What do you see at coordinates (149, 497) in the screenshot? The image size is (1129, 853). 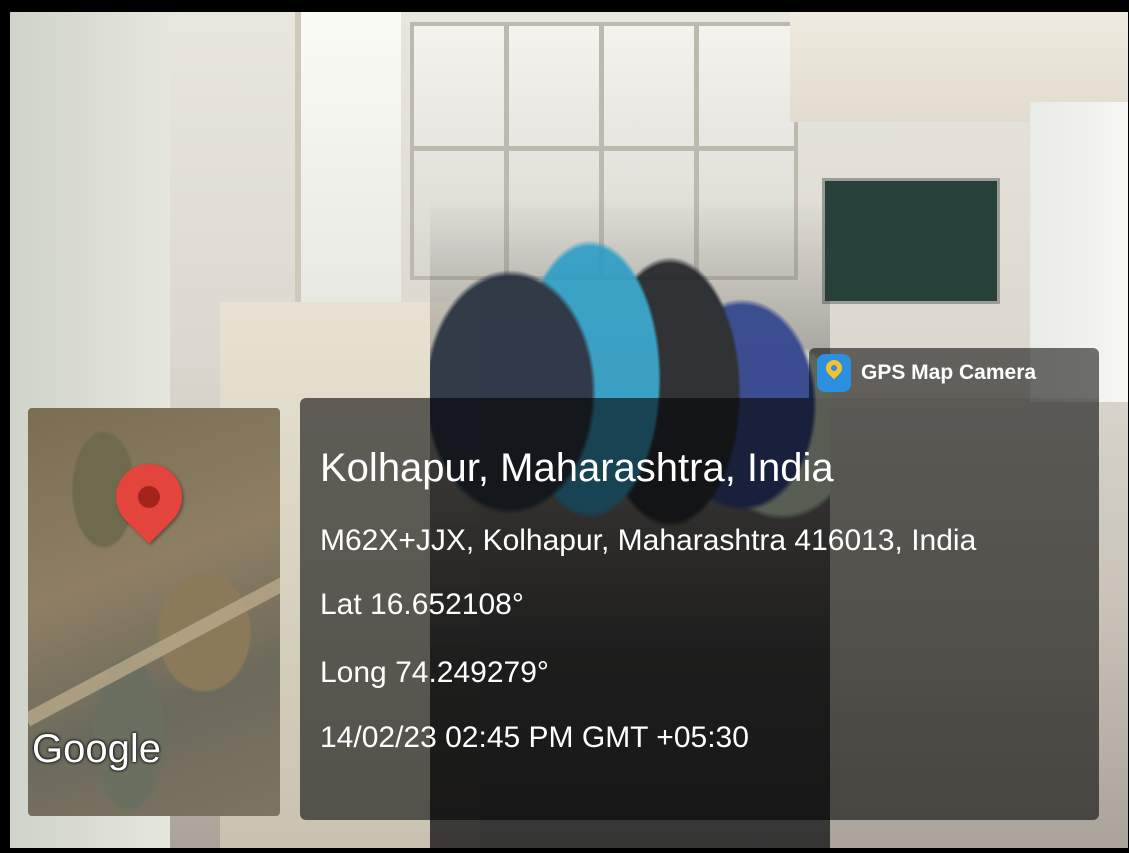 I see `location-pin-icon` at bounding box center [149, 497].